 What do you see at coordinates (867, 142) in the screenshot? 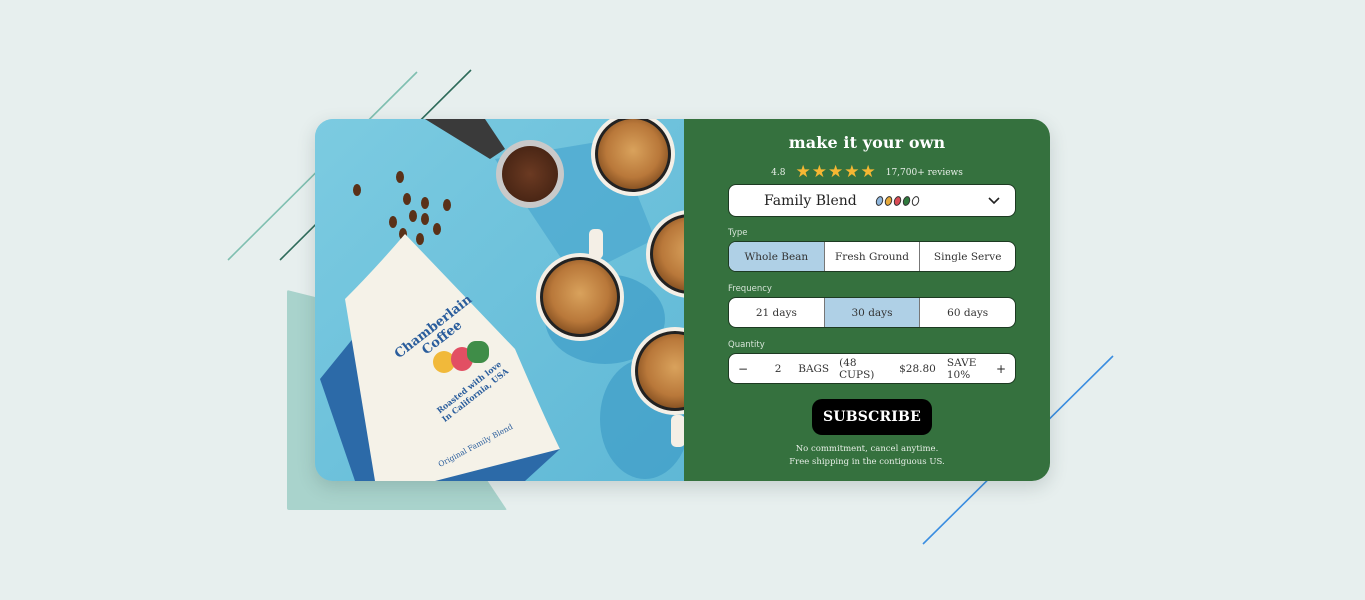
I see `panel-heading: make it your own` at bounding box center [867, 142].